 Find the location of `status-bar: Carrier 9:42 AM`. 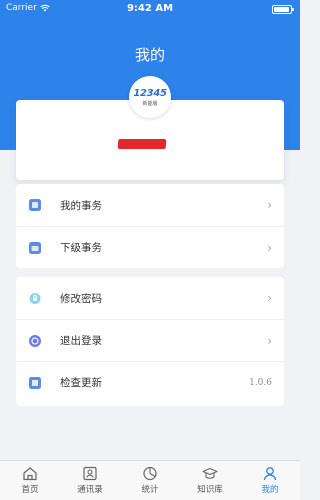

status-bar: Carrier 9:42 AM is located at coordinates (150, 9).